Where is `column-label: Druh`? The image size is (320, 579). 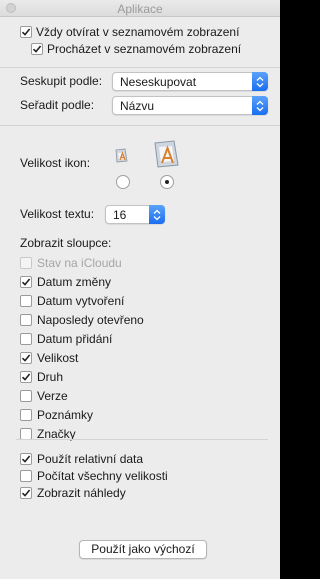 column-label: Druh is located at coordinates (50, 377).